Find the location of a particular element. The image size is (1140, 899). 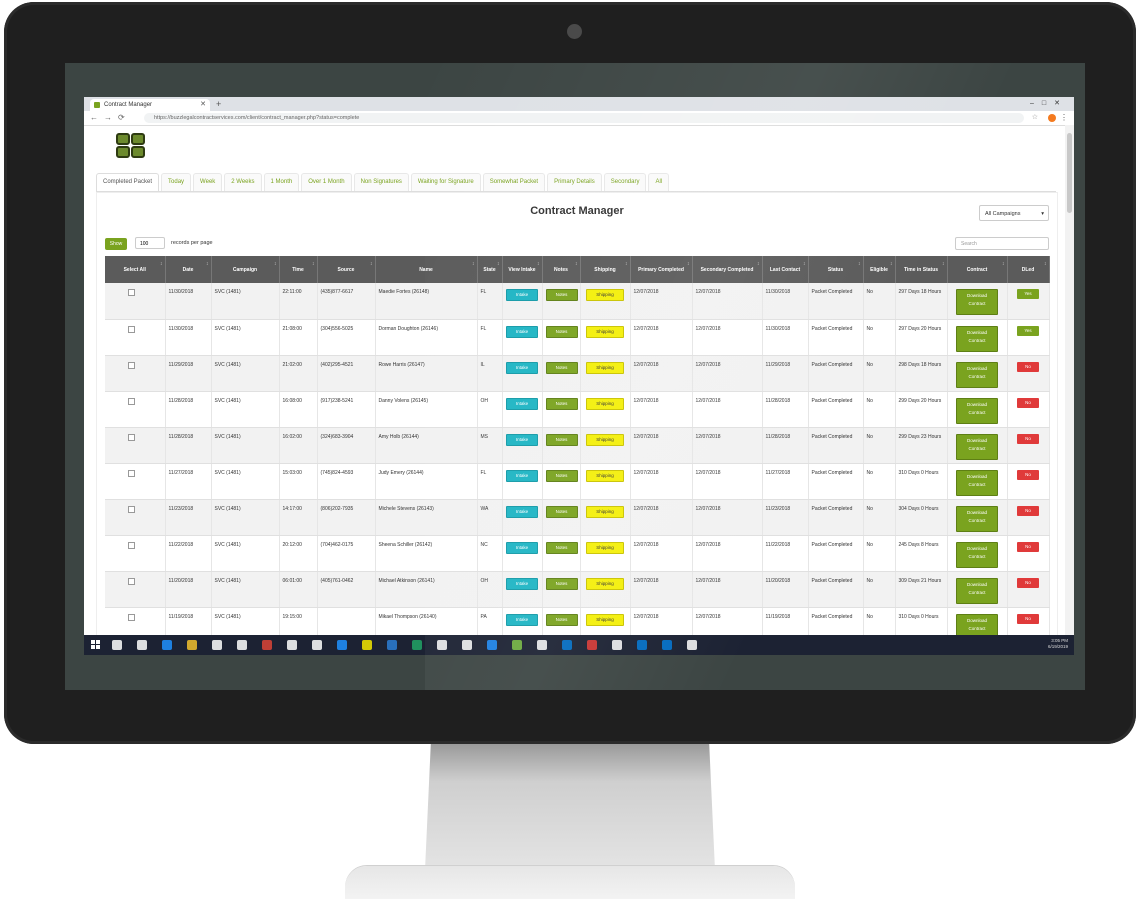

browser-tab: Contract Manager ✕ is located at coordinates (150, 105).